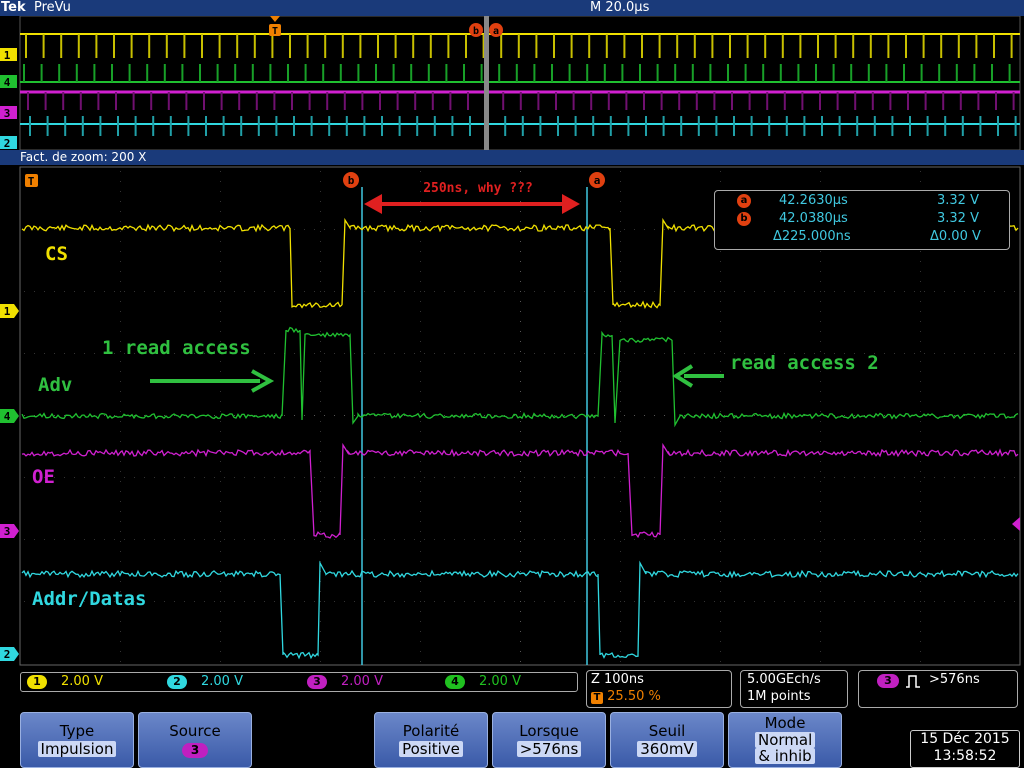 The height and width of the screenshot is (768, 1024). I want to click on overview-ch2-marker: 2, so click(8, 143).